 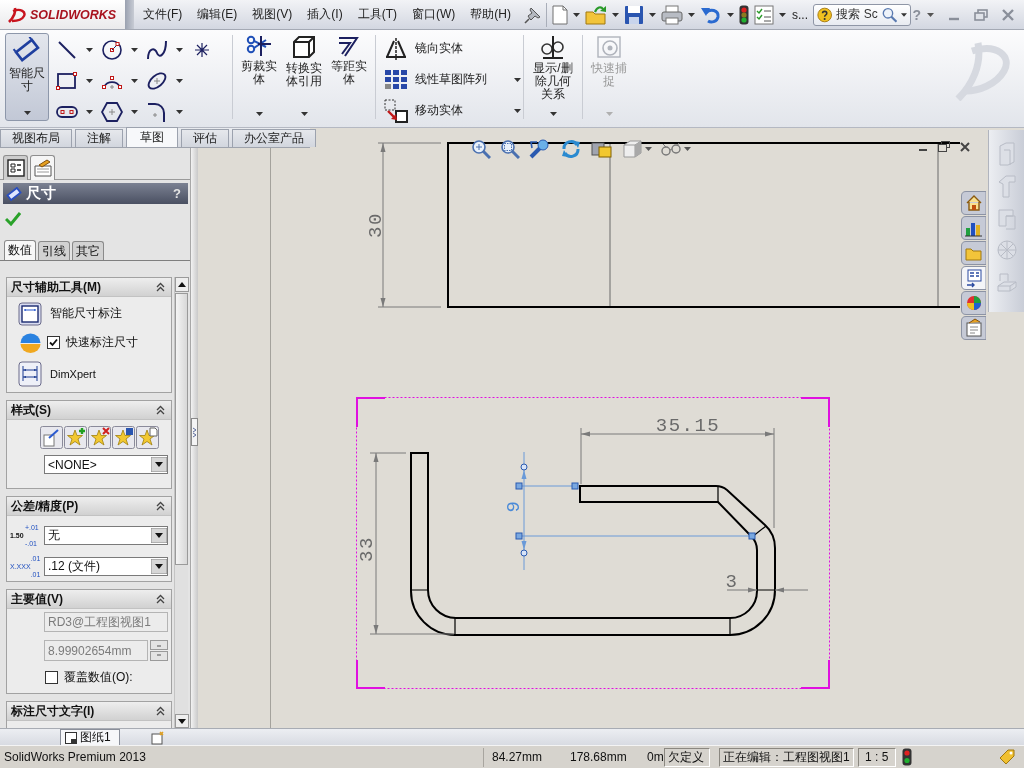 I want to click on close-icon, so click(x=965, y=146).